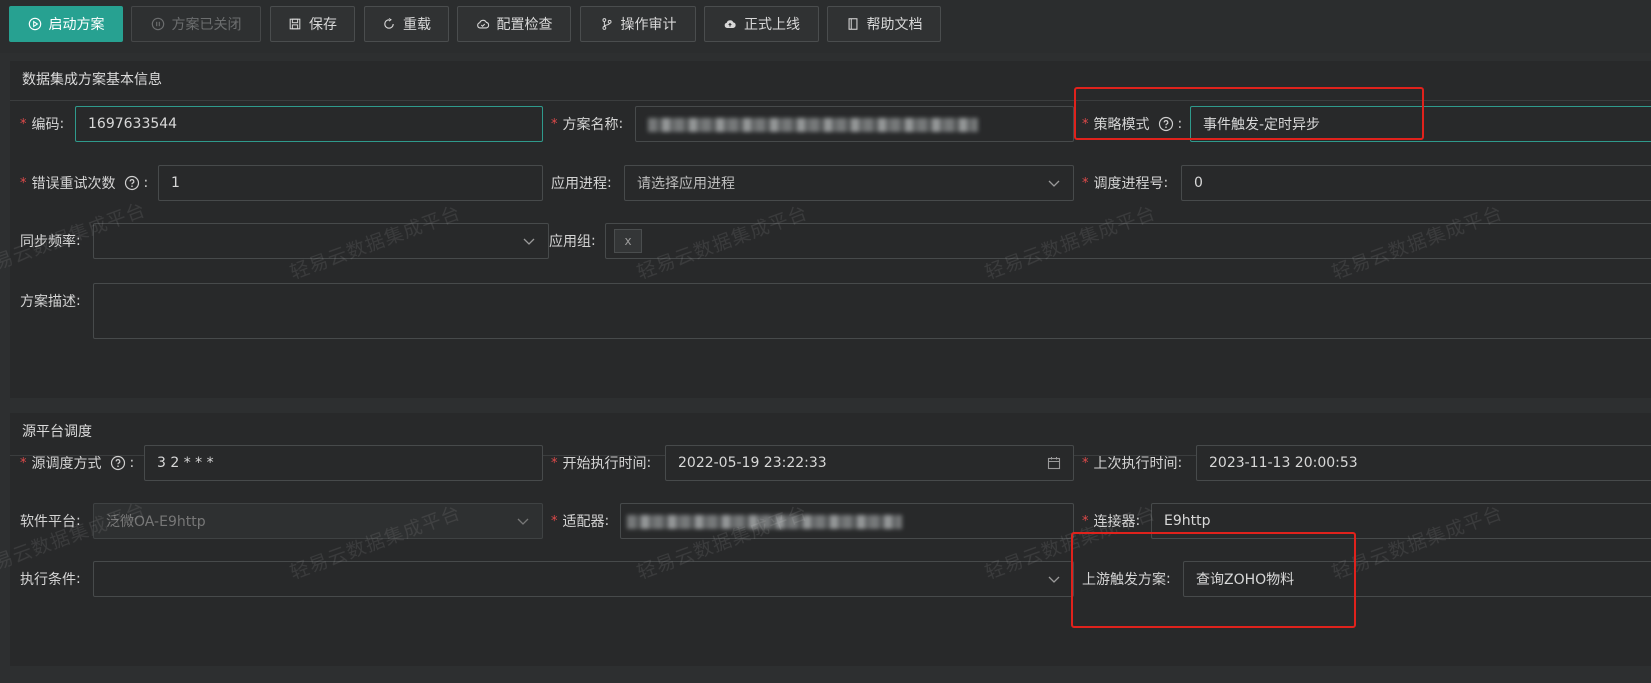 The image size is (1651, 683). Describe the element at coordinates (1132, 124) in the screenshot. I see `strategy-mode-label: * 策略模式 :` at that location.